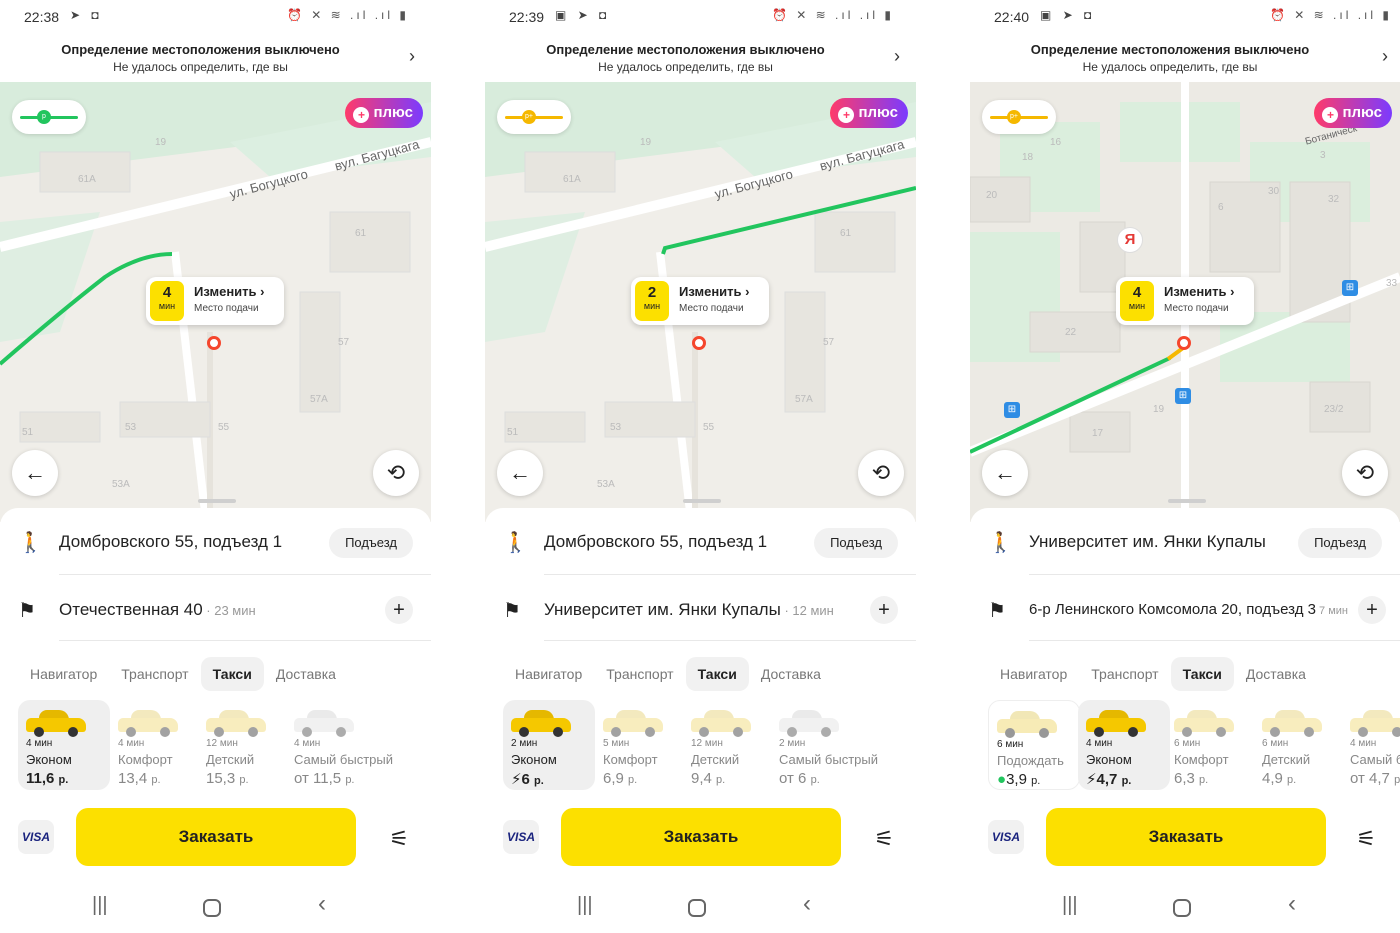  Describe the element at coordinates (729, 745) in the screenshot. I see `tariff-kids: 12 мин Детский 9,4 р.` at that location.